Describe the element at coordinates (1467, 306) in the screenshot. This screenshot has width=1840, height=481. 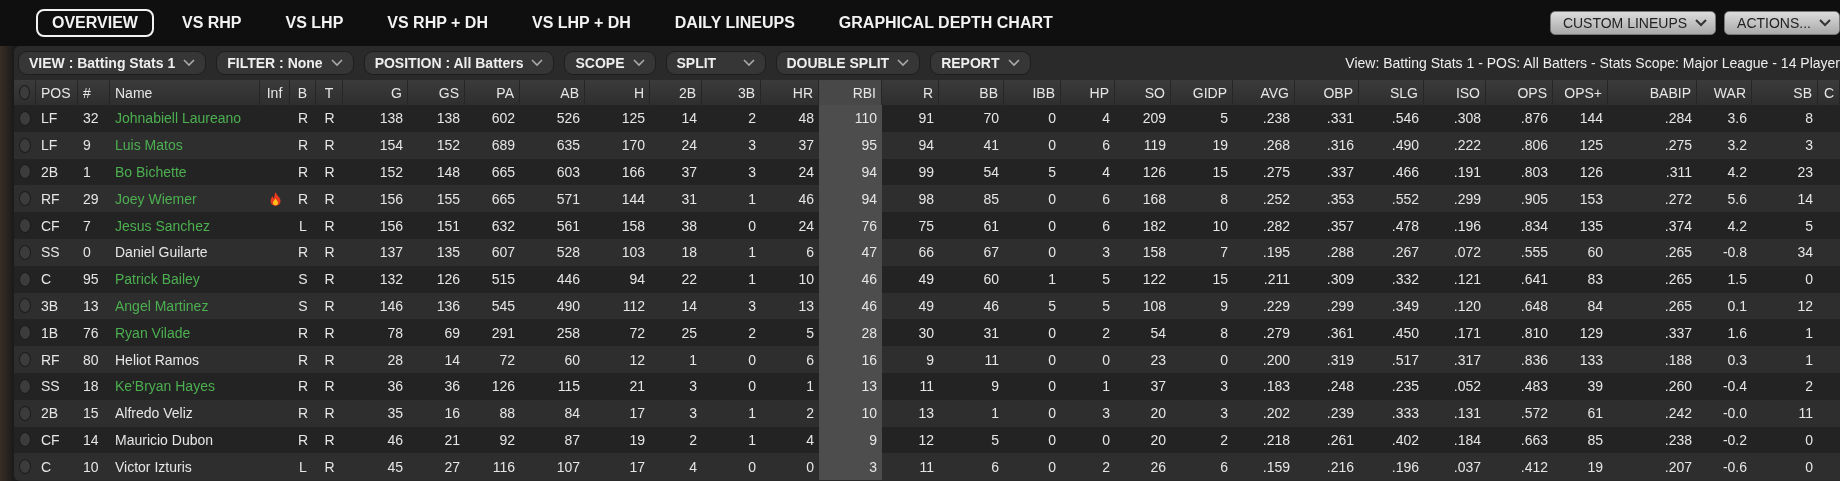
I see `table-cell-text: .120` at that location.